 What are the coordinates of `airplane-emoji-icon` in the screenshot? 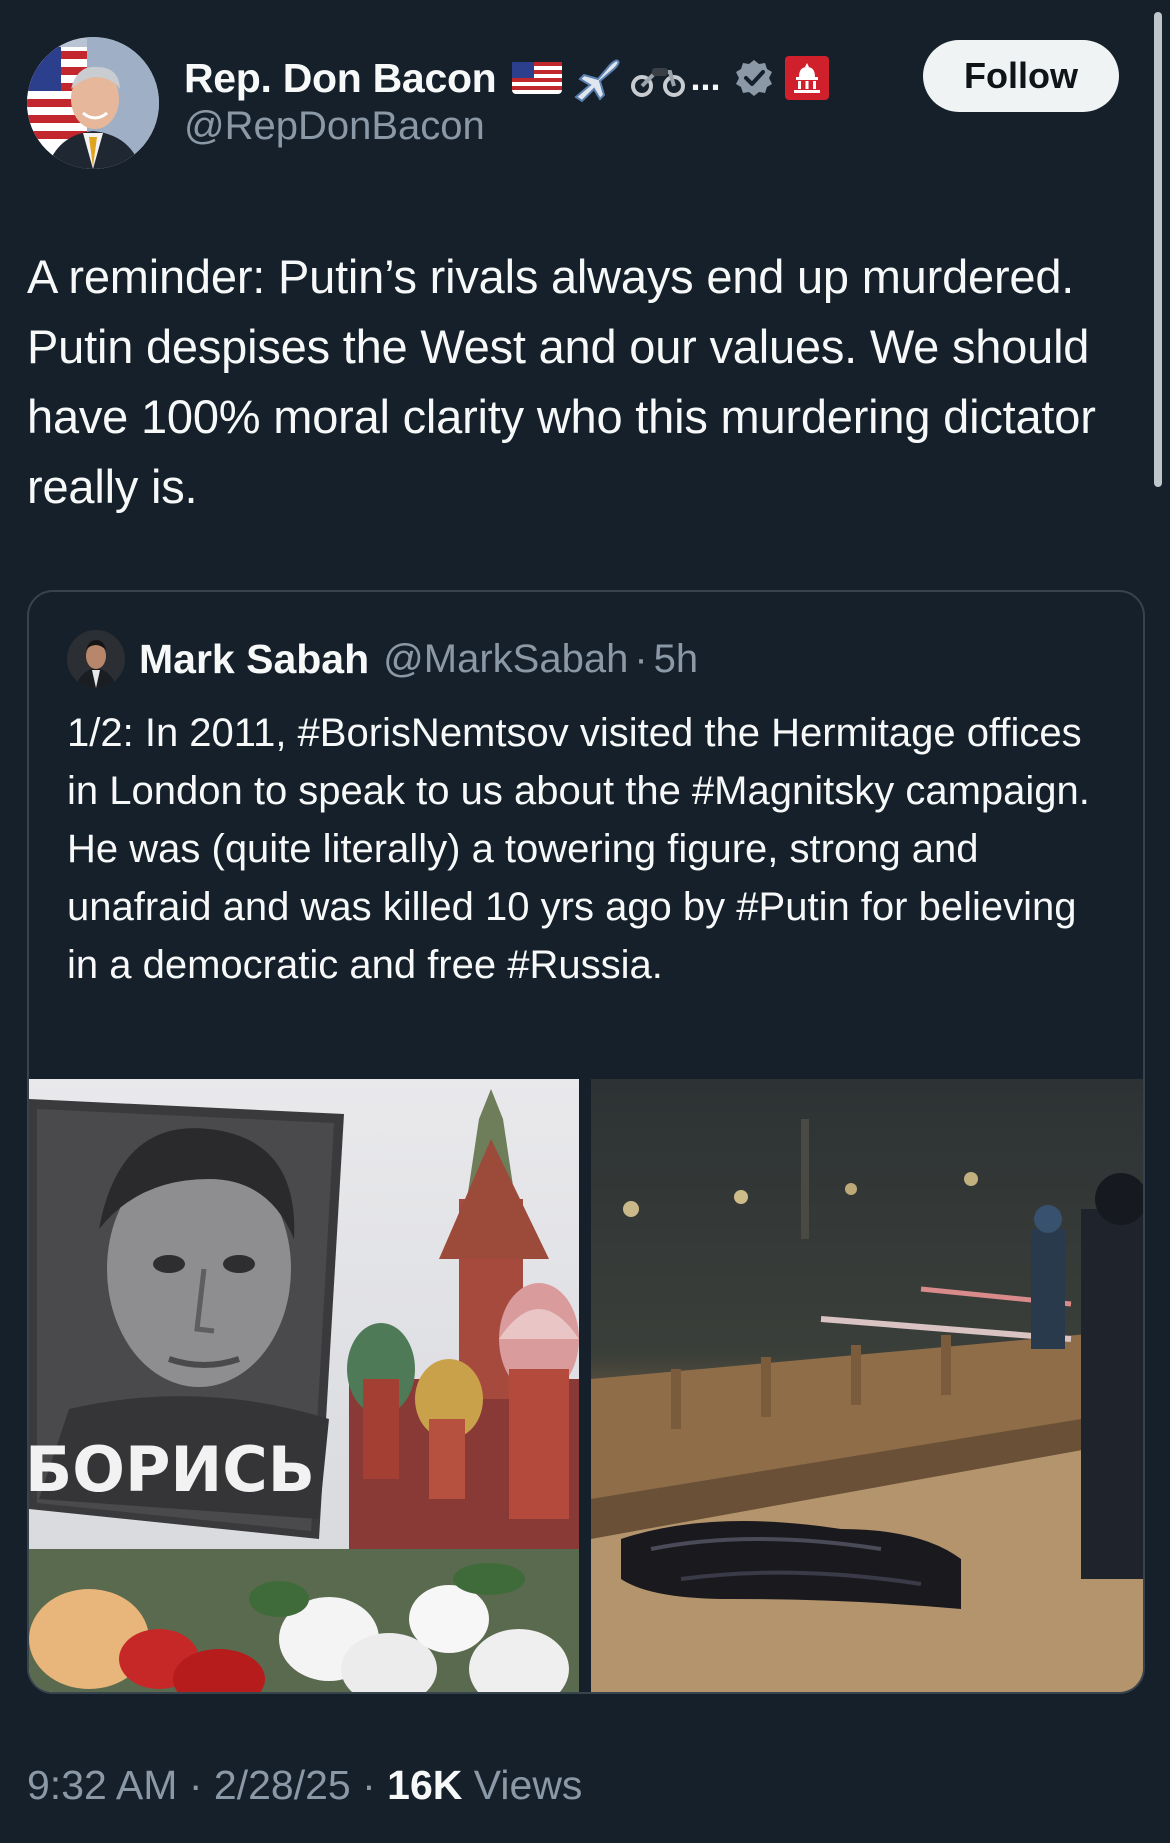 It's located at (597, 78).